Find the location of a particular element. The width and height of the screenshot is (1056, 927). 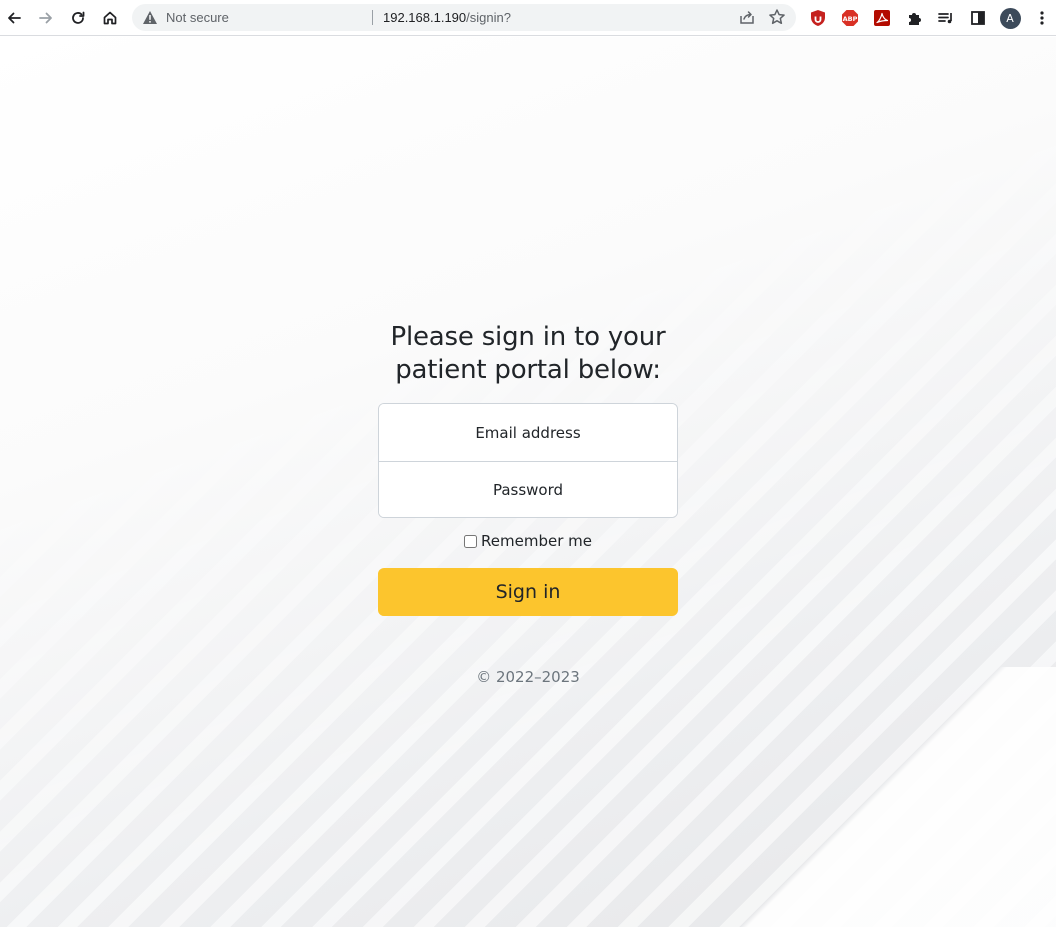

credentials-group is located at coordinates (528, 460).